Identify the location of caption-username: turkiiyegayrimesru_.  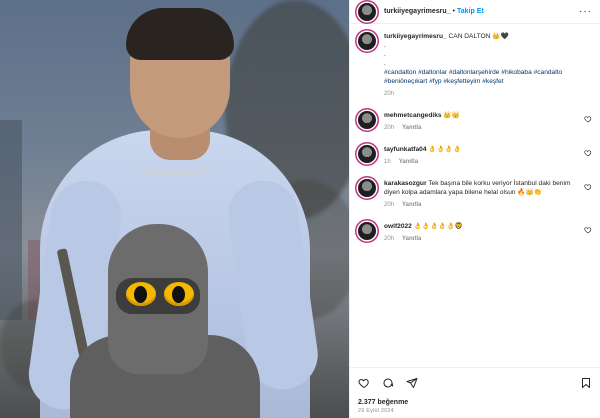
(415, 36).